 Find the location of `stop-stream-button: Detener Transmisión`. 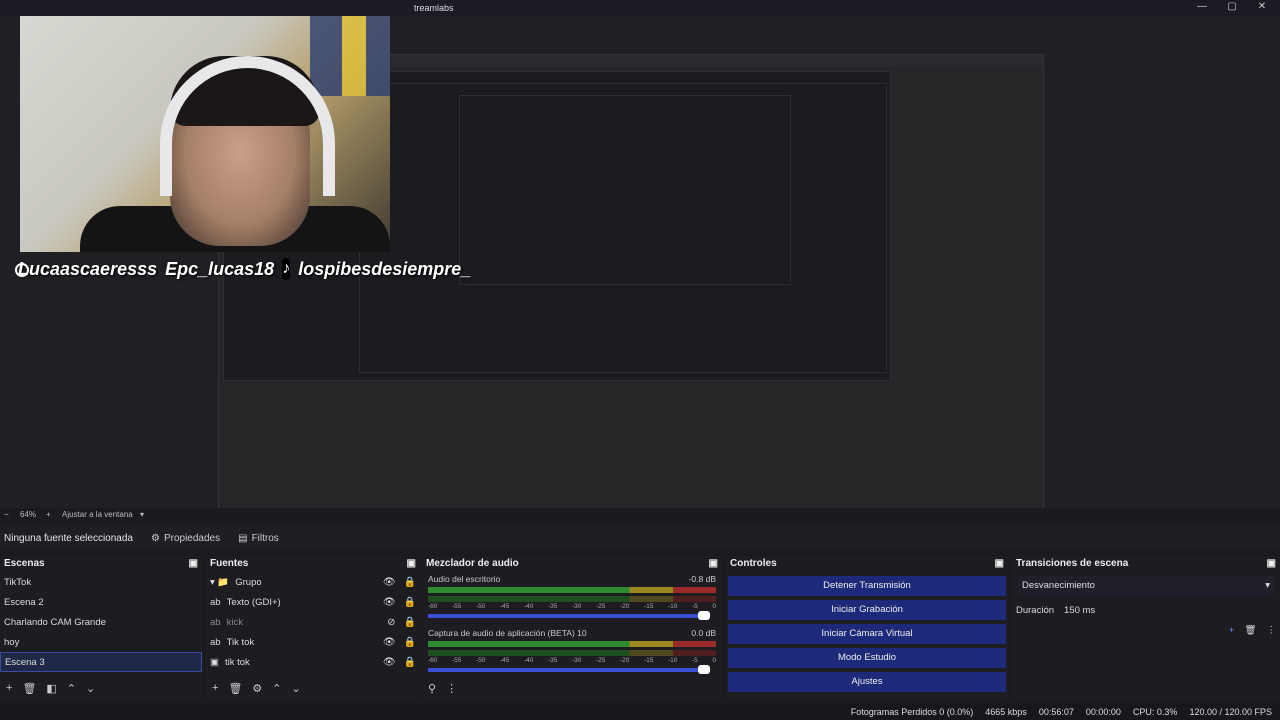

stop-stream-button: Detener Transmisión is located at coordinates (867, 586).